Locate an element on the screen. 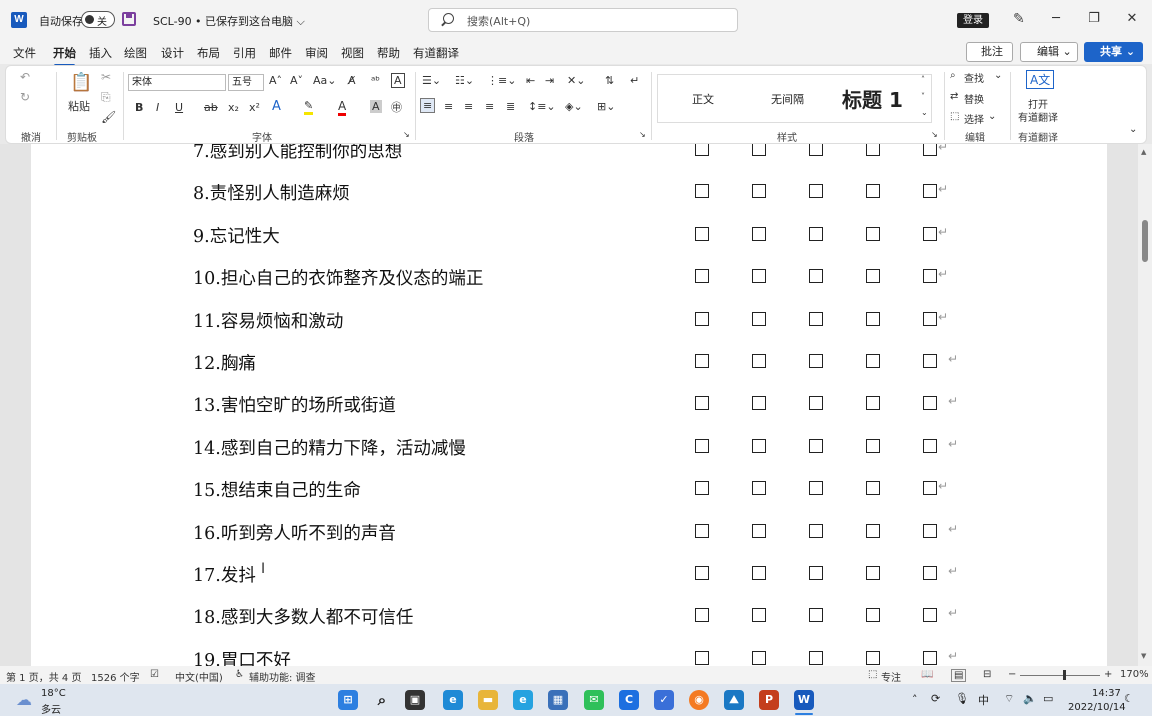 The width and height of the screenshot is (1152, 716). increase-indent-icon: ⇥ is located at coordinates (549, 80).